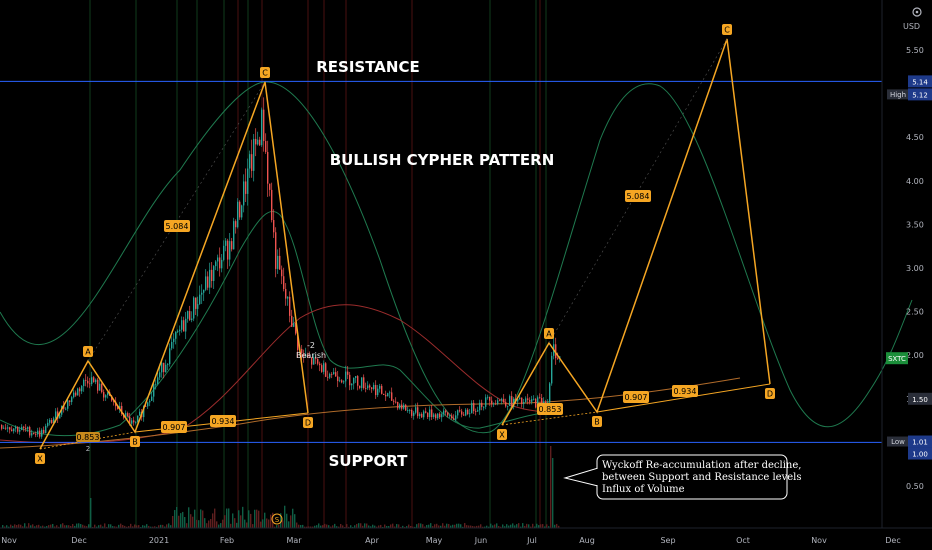 This screenshot has width=932, height=550. Describe the element at coordinates (920, 455) in the screenshot. I see `price-tag-value: 1.00` at that location.